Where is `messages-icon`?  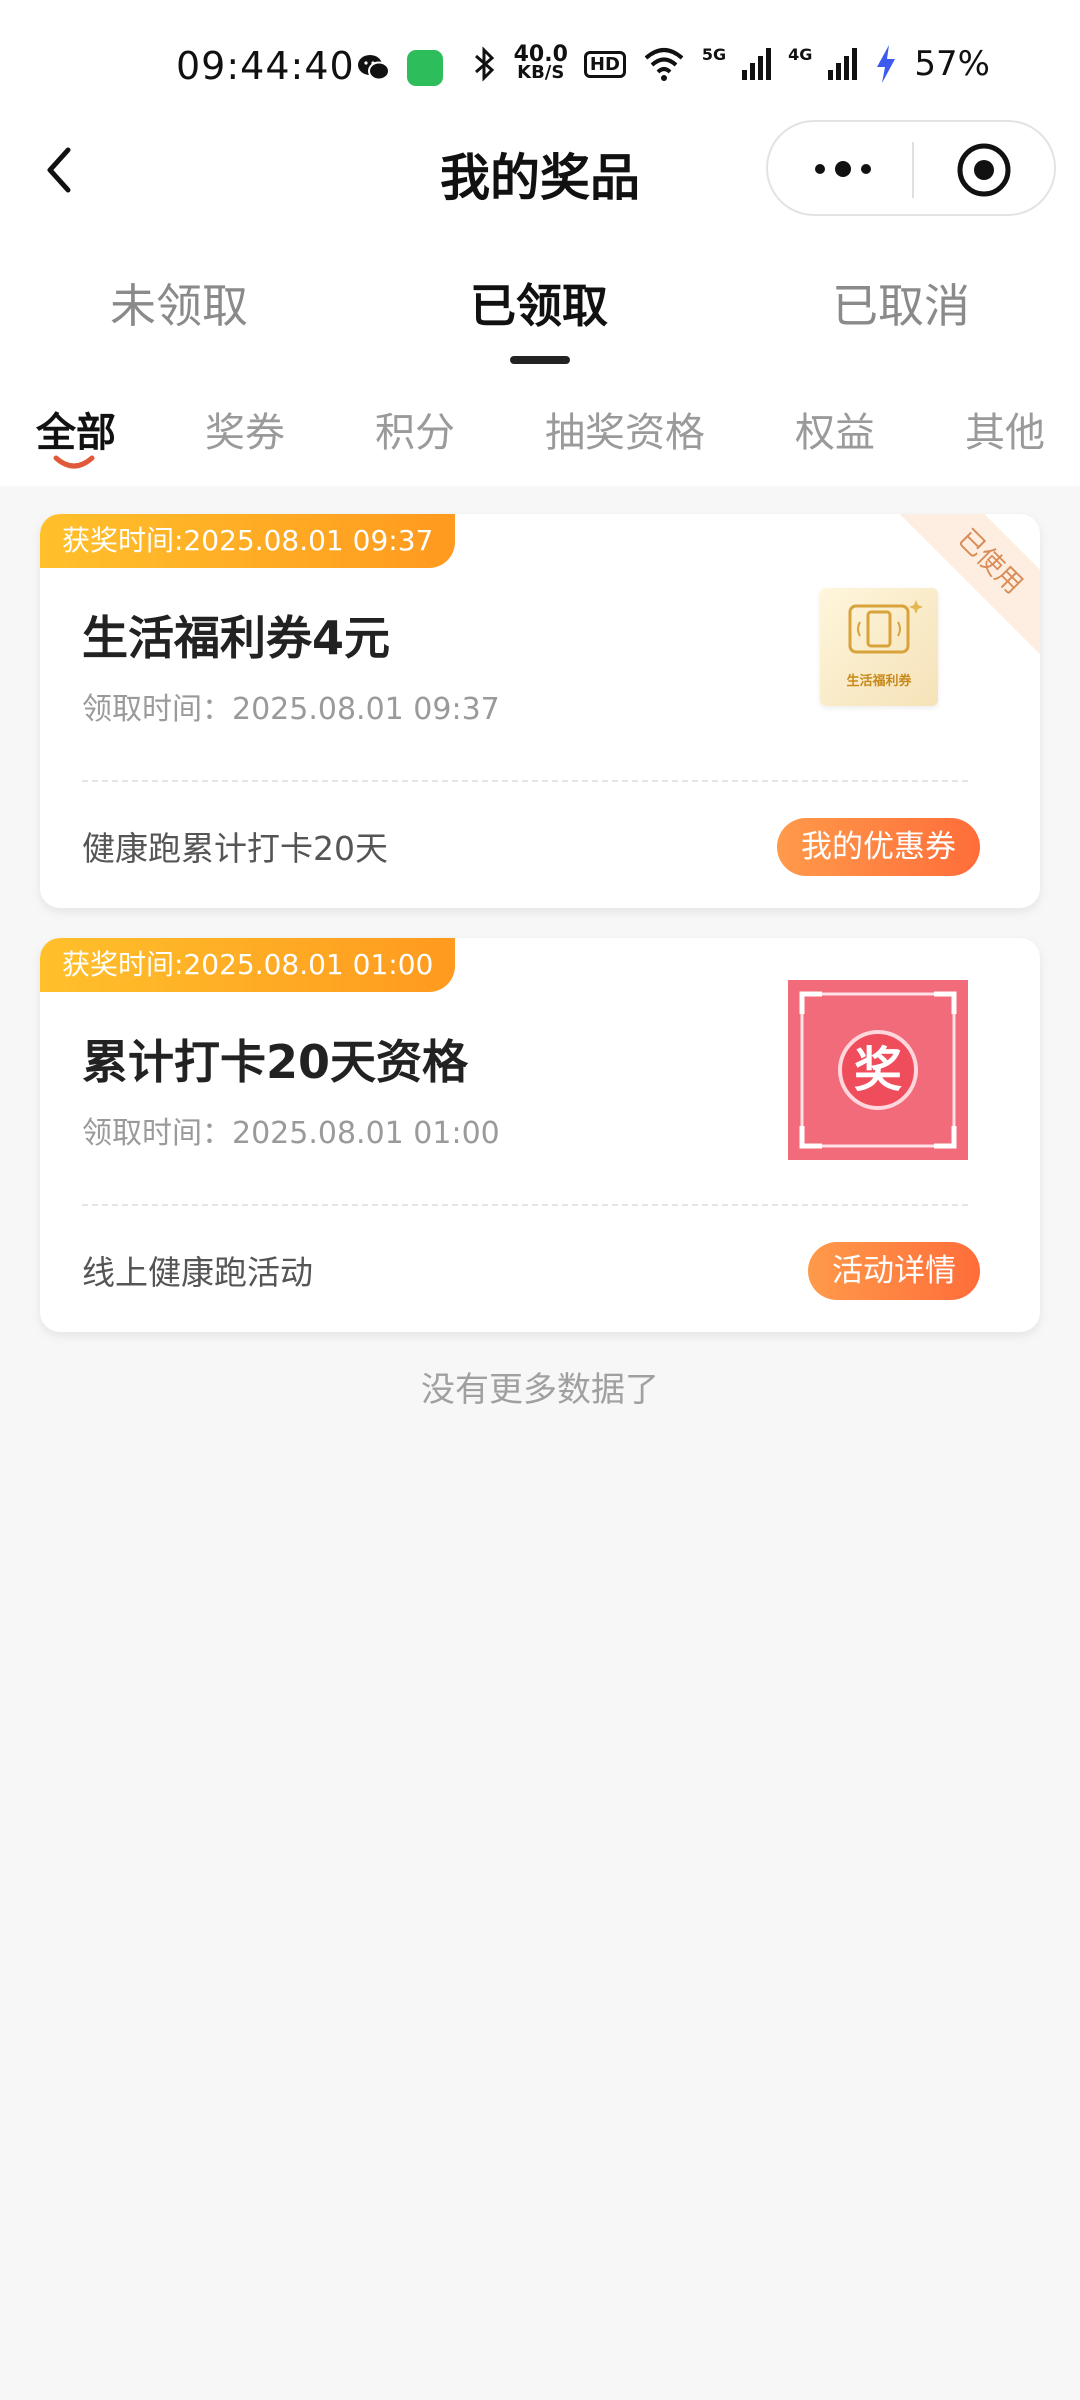 messages-icon is located at coordinates (425, 68).